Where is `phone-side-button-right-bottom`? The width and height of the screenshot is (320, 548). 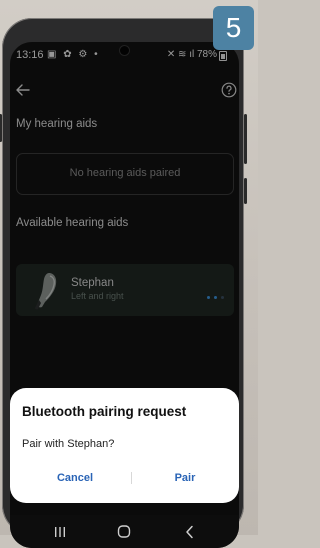 phone-side-button-right-bottom is located at coordinates (245, 191).